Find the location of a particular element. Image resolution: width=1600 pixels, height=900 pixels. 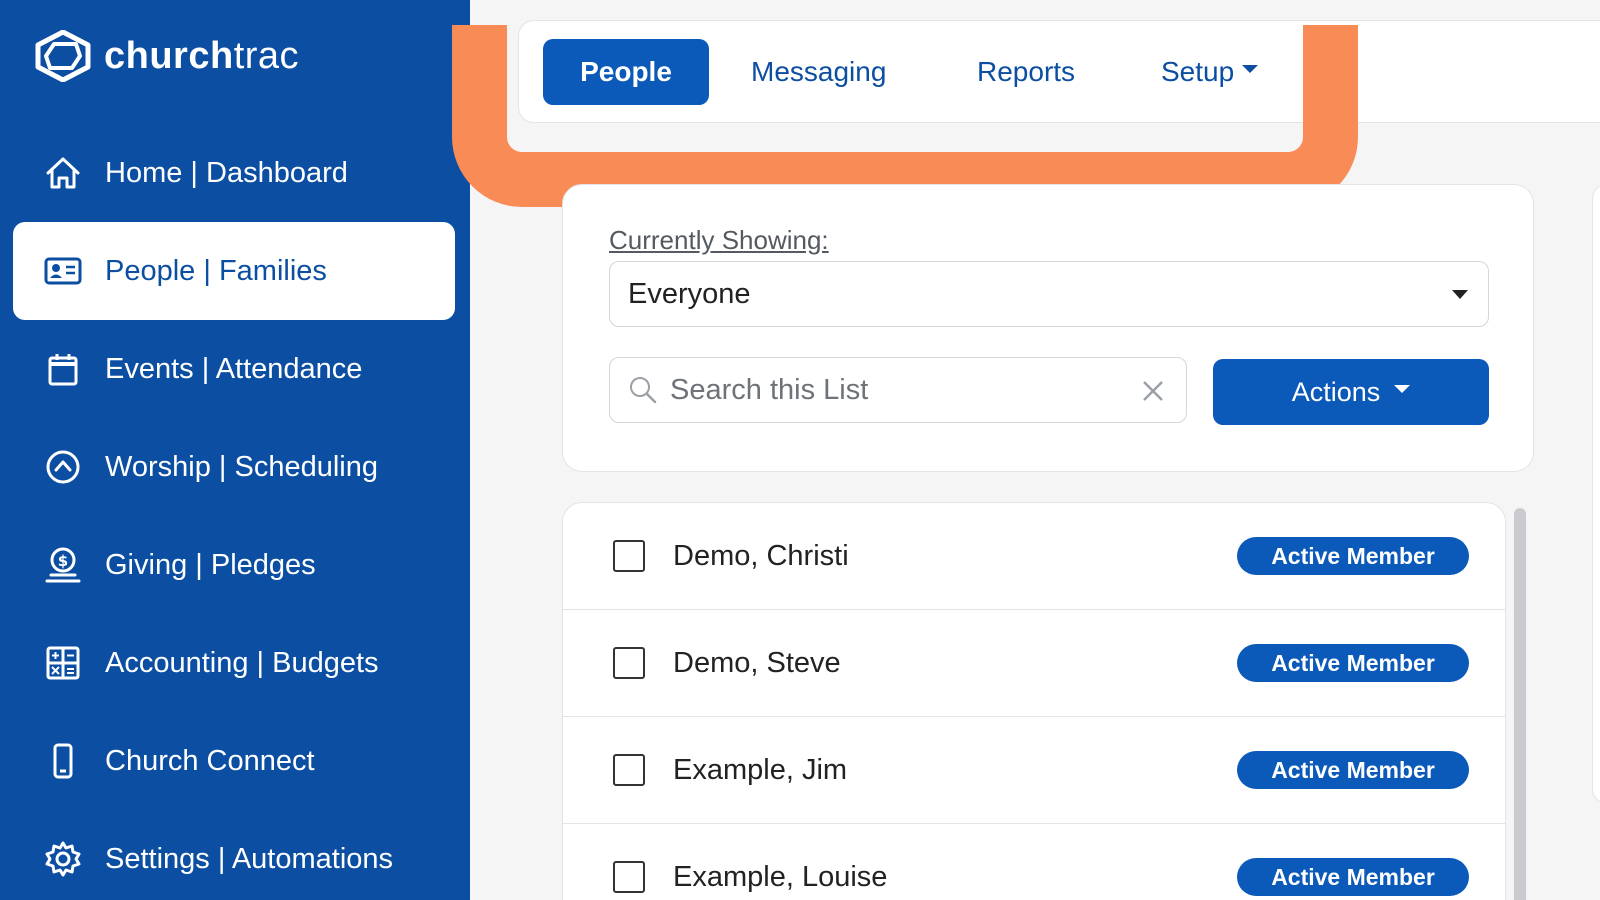

close-icon is located at coordinates (1153, 391).